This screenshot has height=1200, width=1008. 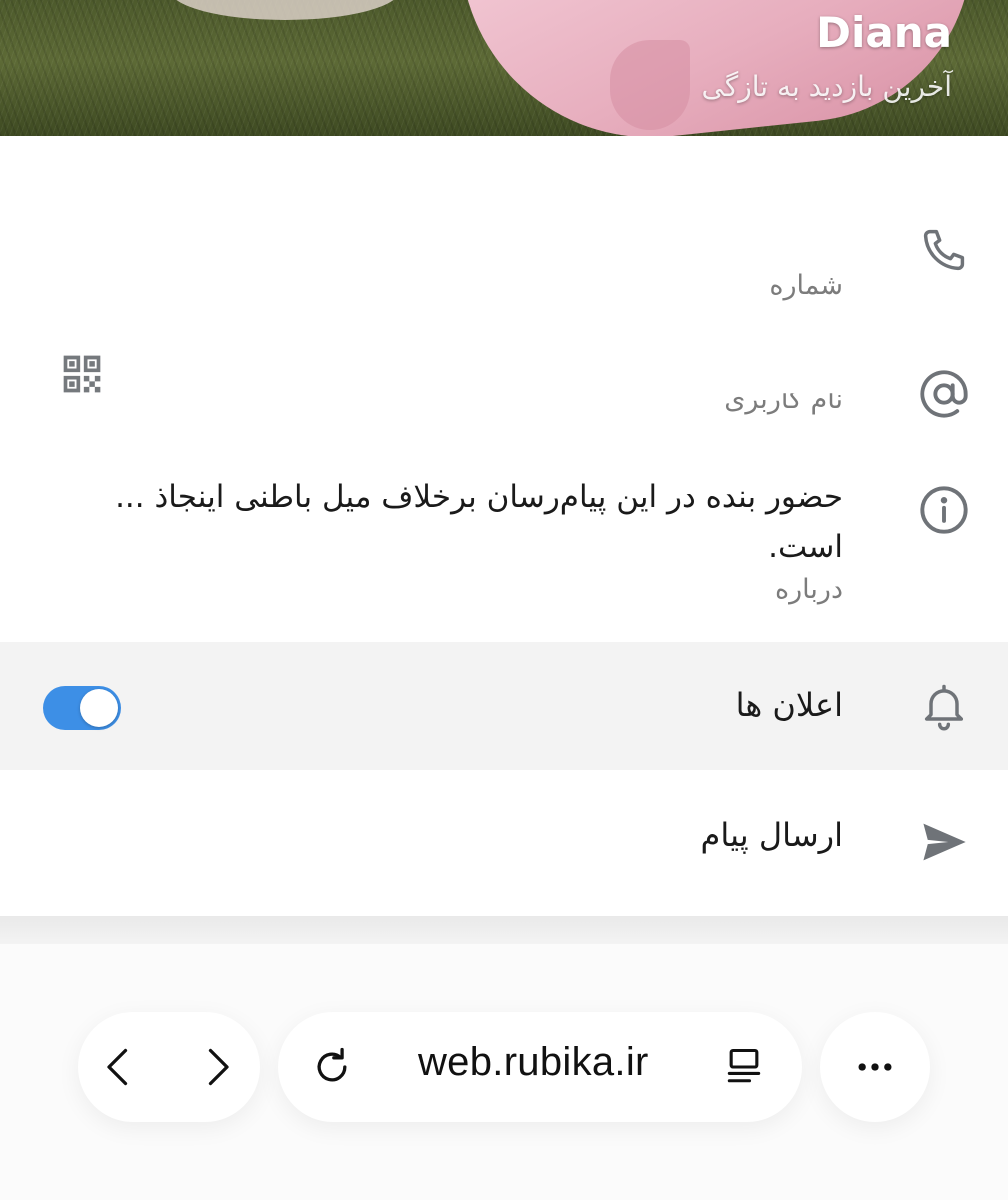 I want to click on send-icon, so click(x=944, y=842).